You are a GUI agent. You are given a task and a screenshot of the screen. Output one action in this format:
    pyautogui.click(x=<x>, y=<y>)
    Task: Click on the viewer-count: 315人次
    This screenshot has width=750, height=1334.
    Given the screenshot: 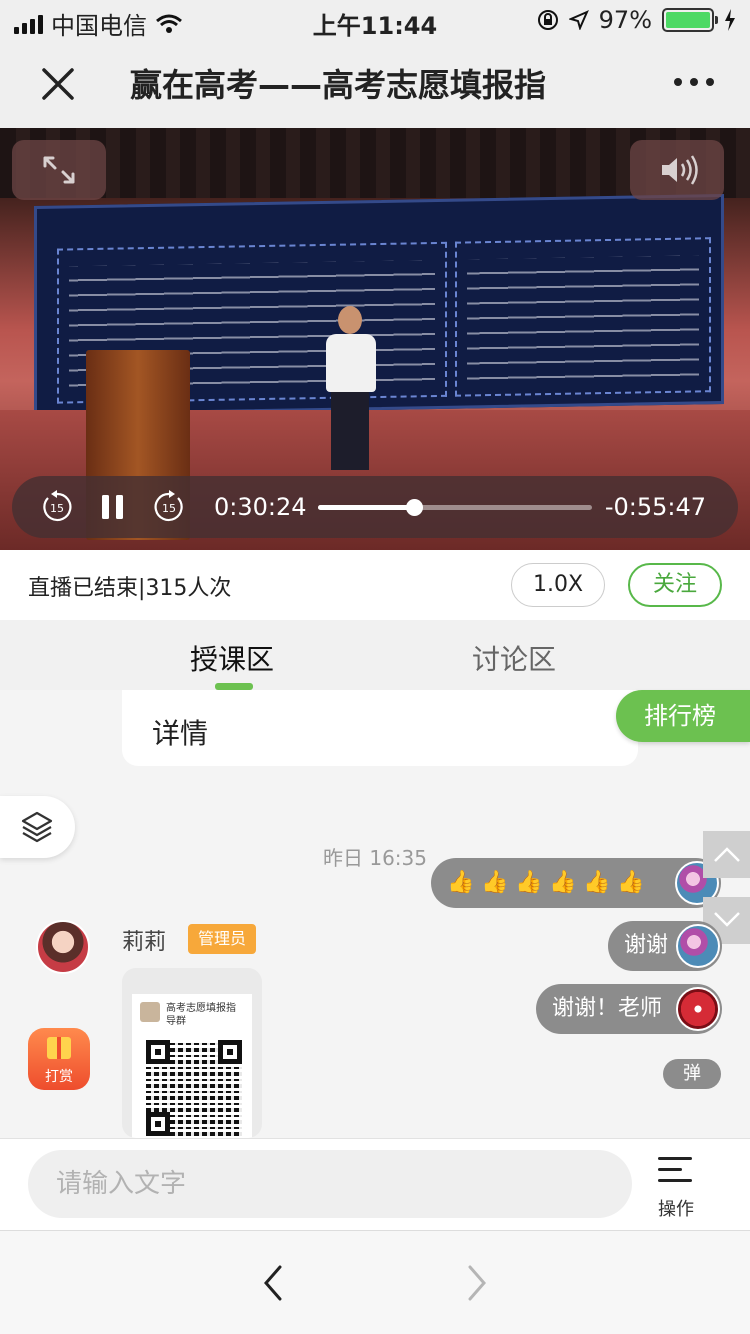 What is the action you would take?
    pyautogui.click(x=188, y=588)
    